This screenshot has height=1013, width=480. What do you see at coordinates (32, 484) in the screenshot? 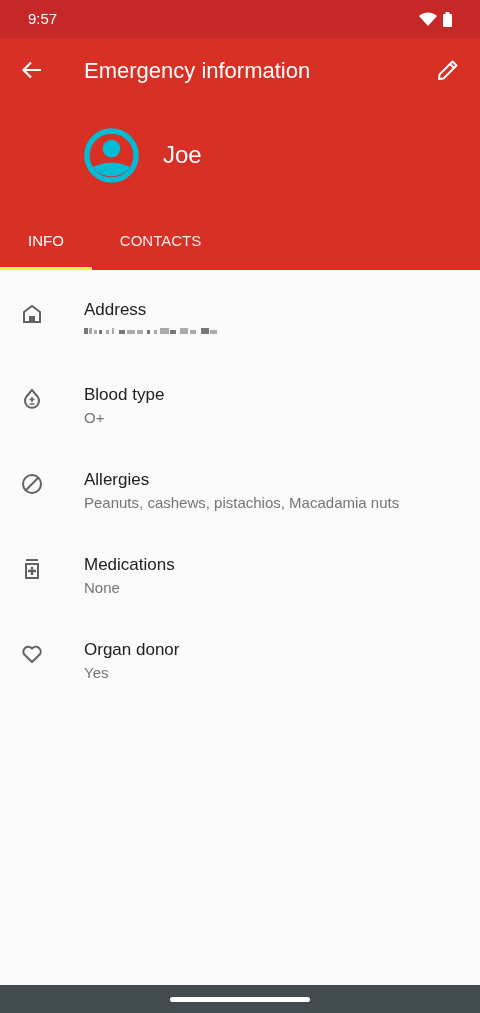
I see `block-icon` at bounding box center [32, 484].